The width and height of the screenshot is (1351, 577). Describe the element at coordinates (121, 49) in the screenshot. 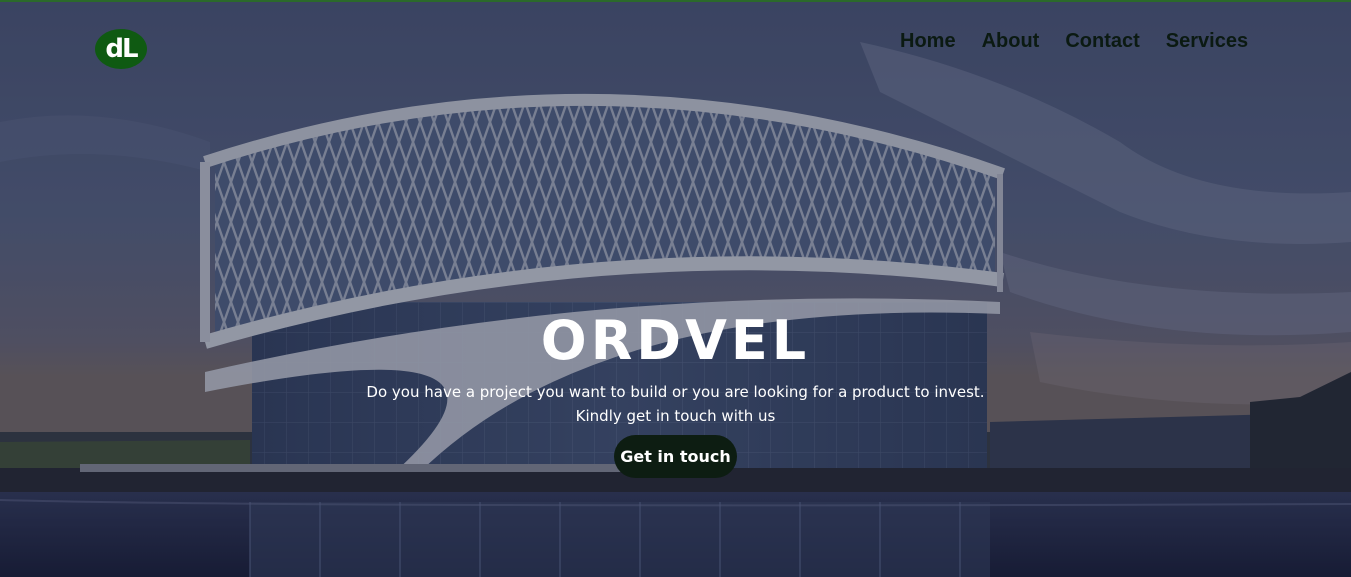

I see `brand-logo: dL` at that location.